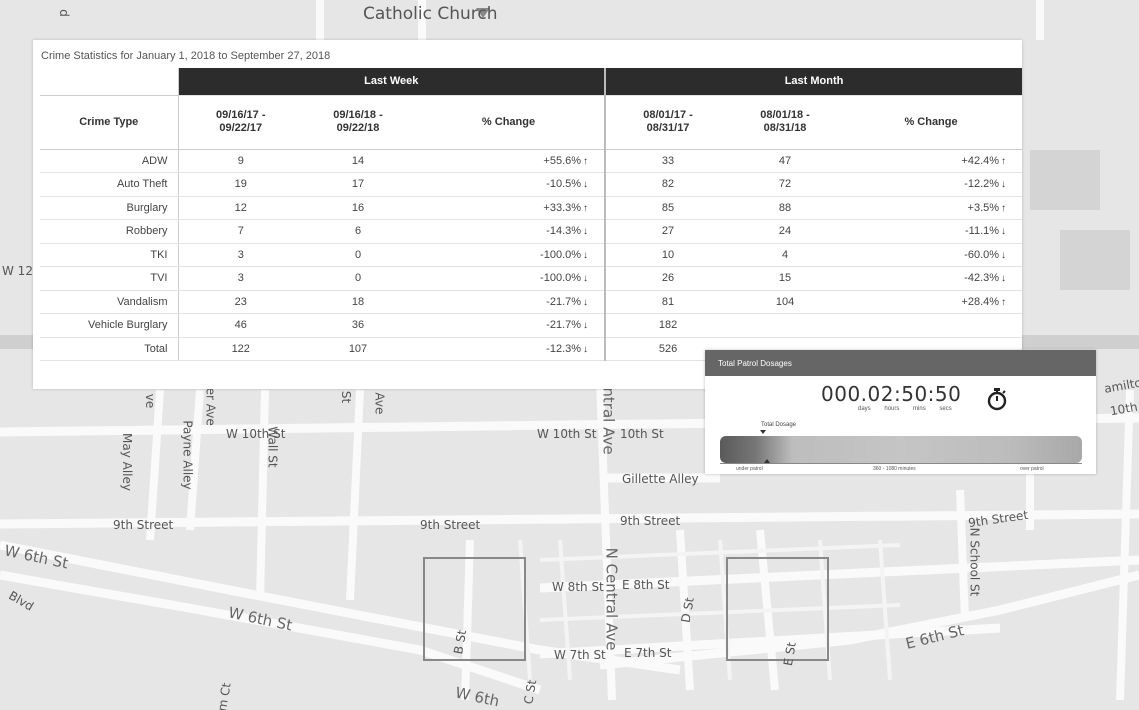  What do you see at coordinates (1032, 469) in the screenshot?
I see `scale-over-label: over patrol` at bounding box center [1032, 469].